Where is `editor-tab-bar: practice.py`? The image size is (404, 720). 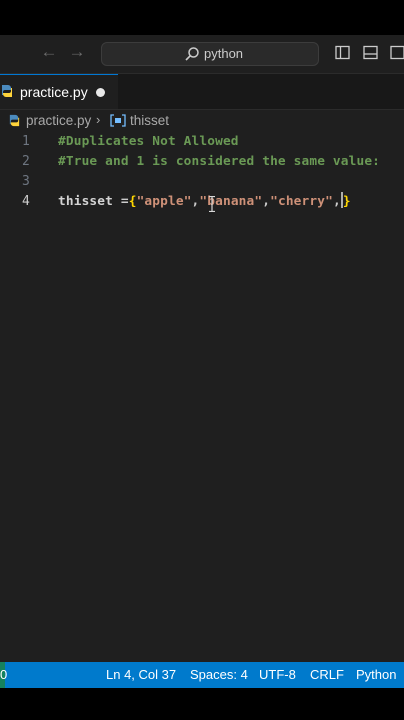 editor-tab-bar: practice.py is located at coordinates (202, 92).